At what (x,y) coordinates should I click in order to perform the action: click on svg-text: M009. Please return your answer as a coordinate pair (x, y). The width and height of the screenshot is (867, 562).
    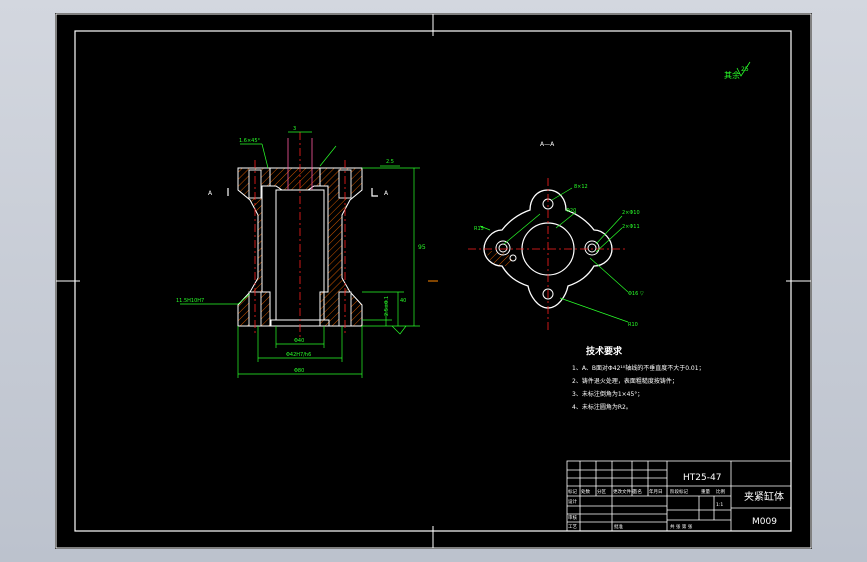
    Looking at the image, I should click on (764, 522).